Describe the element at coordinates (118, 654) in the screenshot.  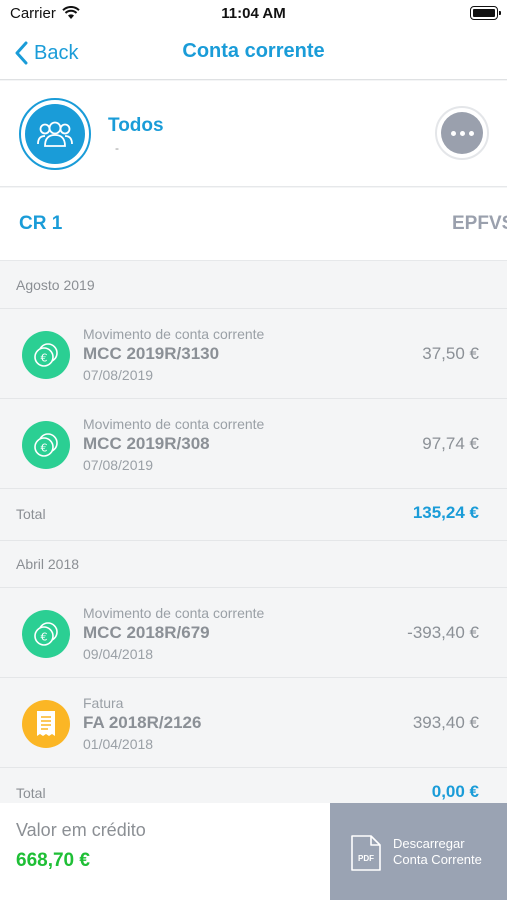
I see `movement-date: 09/04/2018` at that location.